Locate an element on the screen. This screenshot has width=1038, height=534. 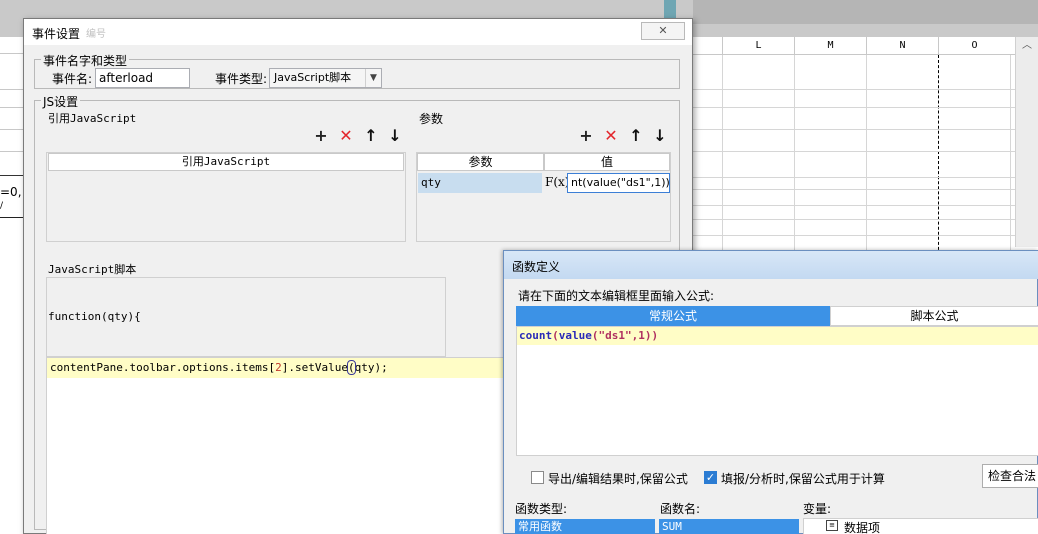
fill-keep-formula-label: 填报/分析时,保留公式用于计算 is located at coordinates (803, 479).